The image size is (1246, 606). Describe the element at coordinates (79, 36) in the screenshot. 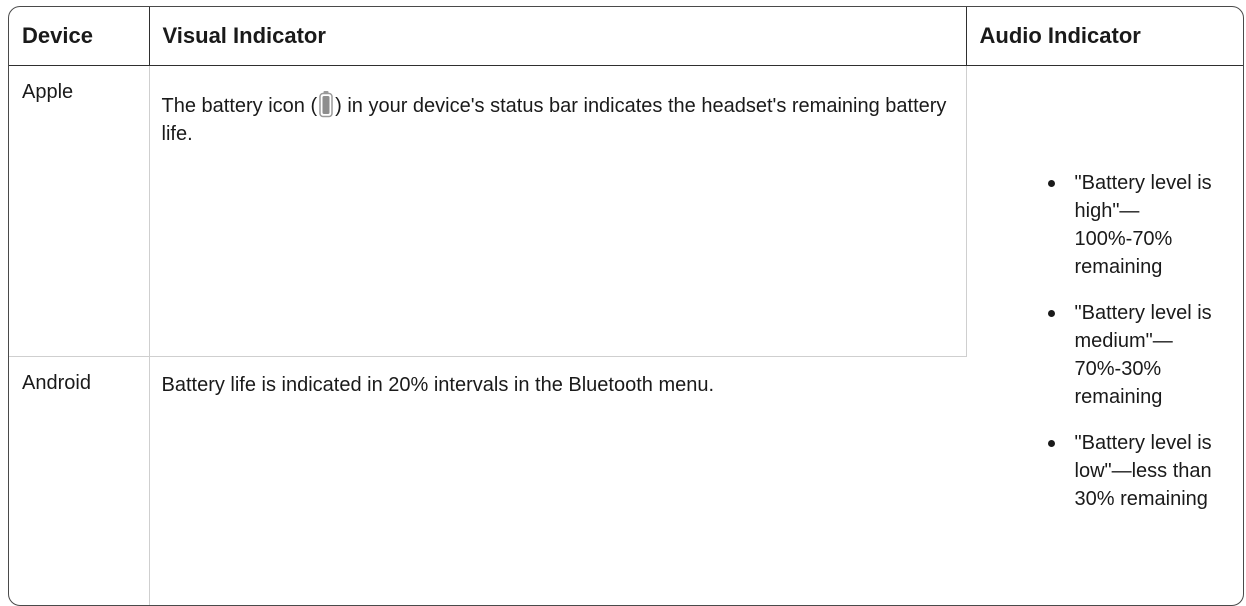

I see `header-device: Device` at that location.